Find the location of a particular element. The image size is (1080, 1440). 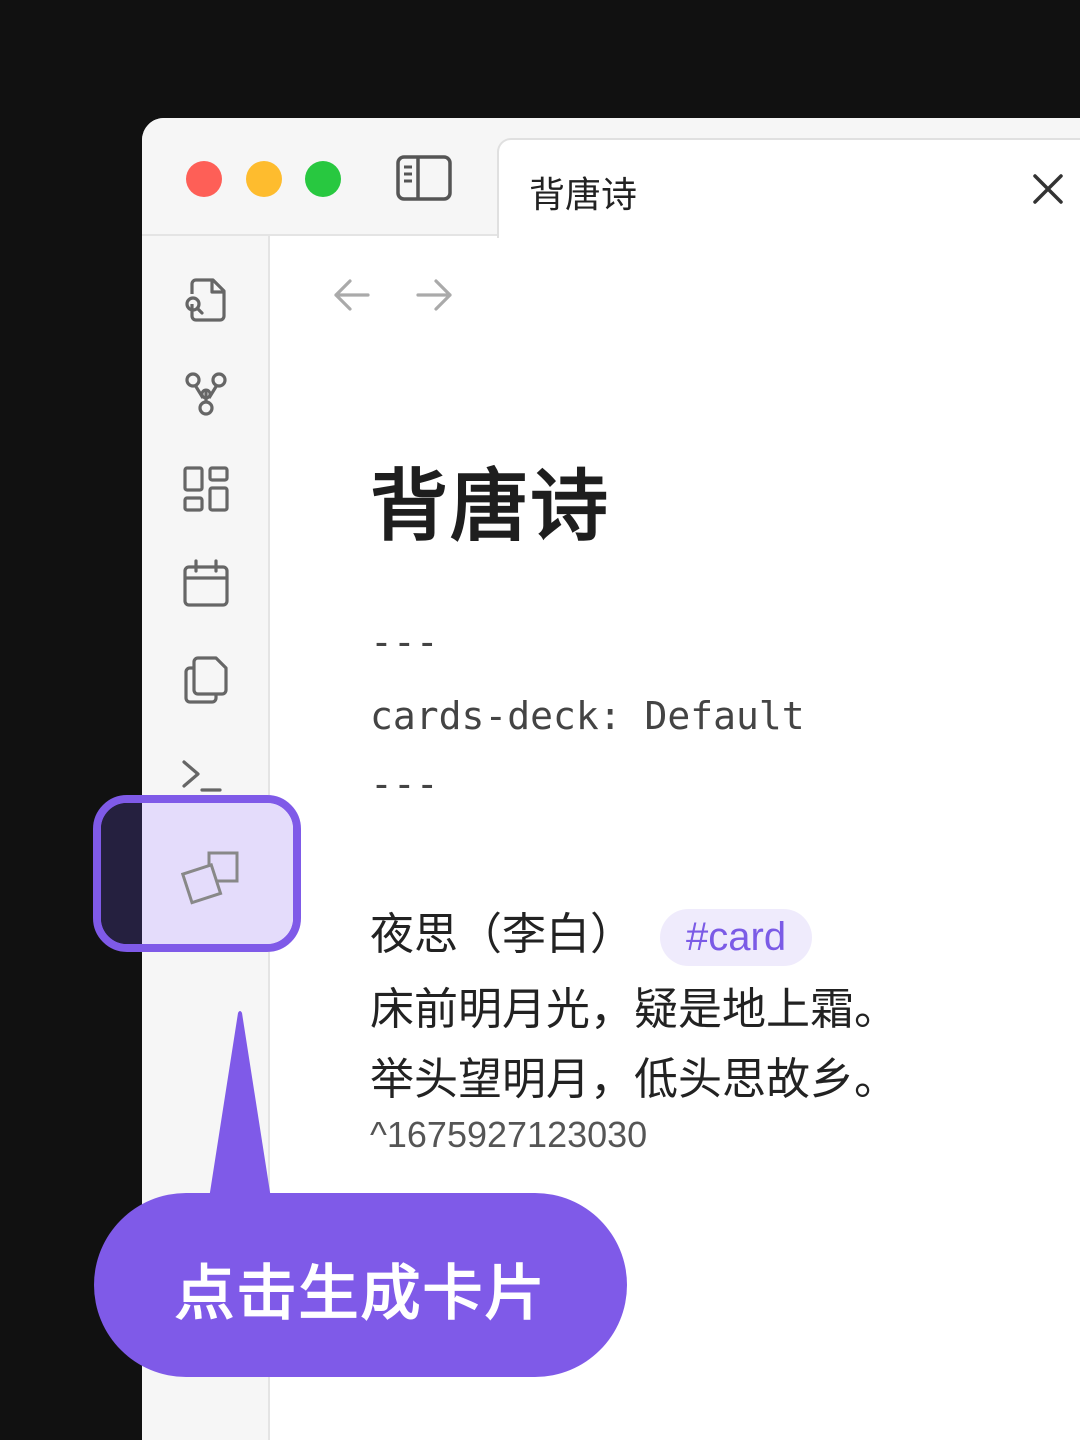

calendar-icon is located at coordinates (206, 584).